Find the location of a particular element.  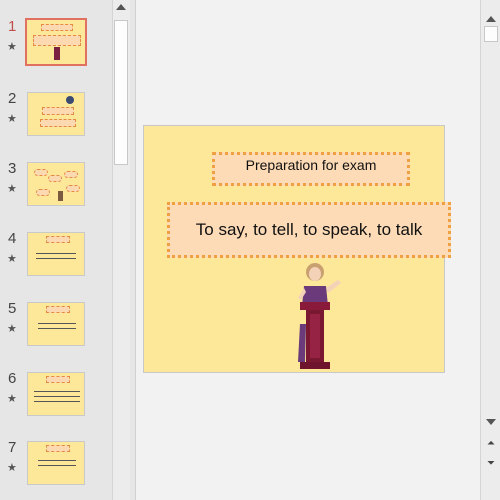

speaker-at-podium-image is located at coordinates (324, 316).